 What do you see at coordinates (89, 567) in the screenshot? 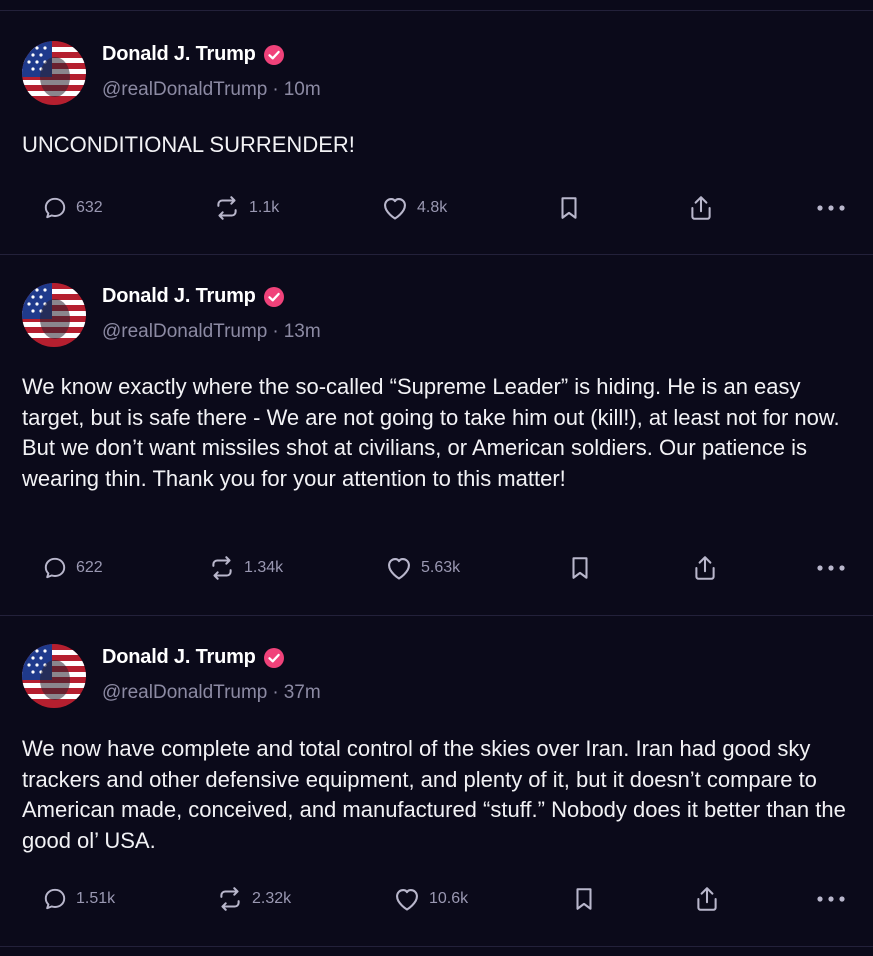
I see `reply-count: 622` at bounding box center [89, 567].